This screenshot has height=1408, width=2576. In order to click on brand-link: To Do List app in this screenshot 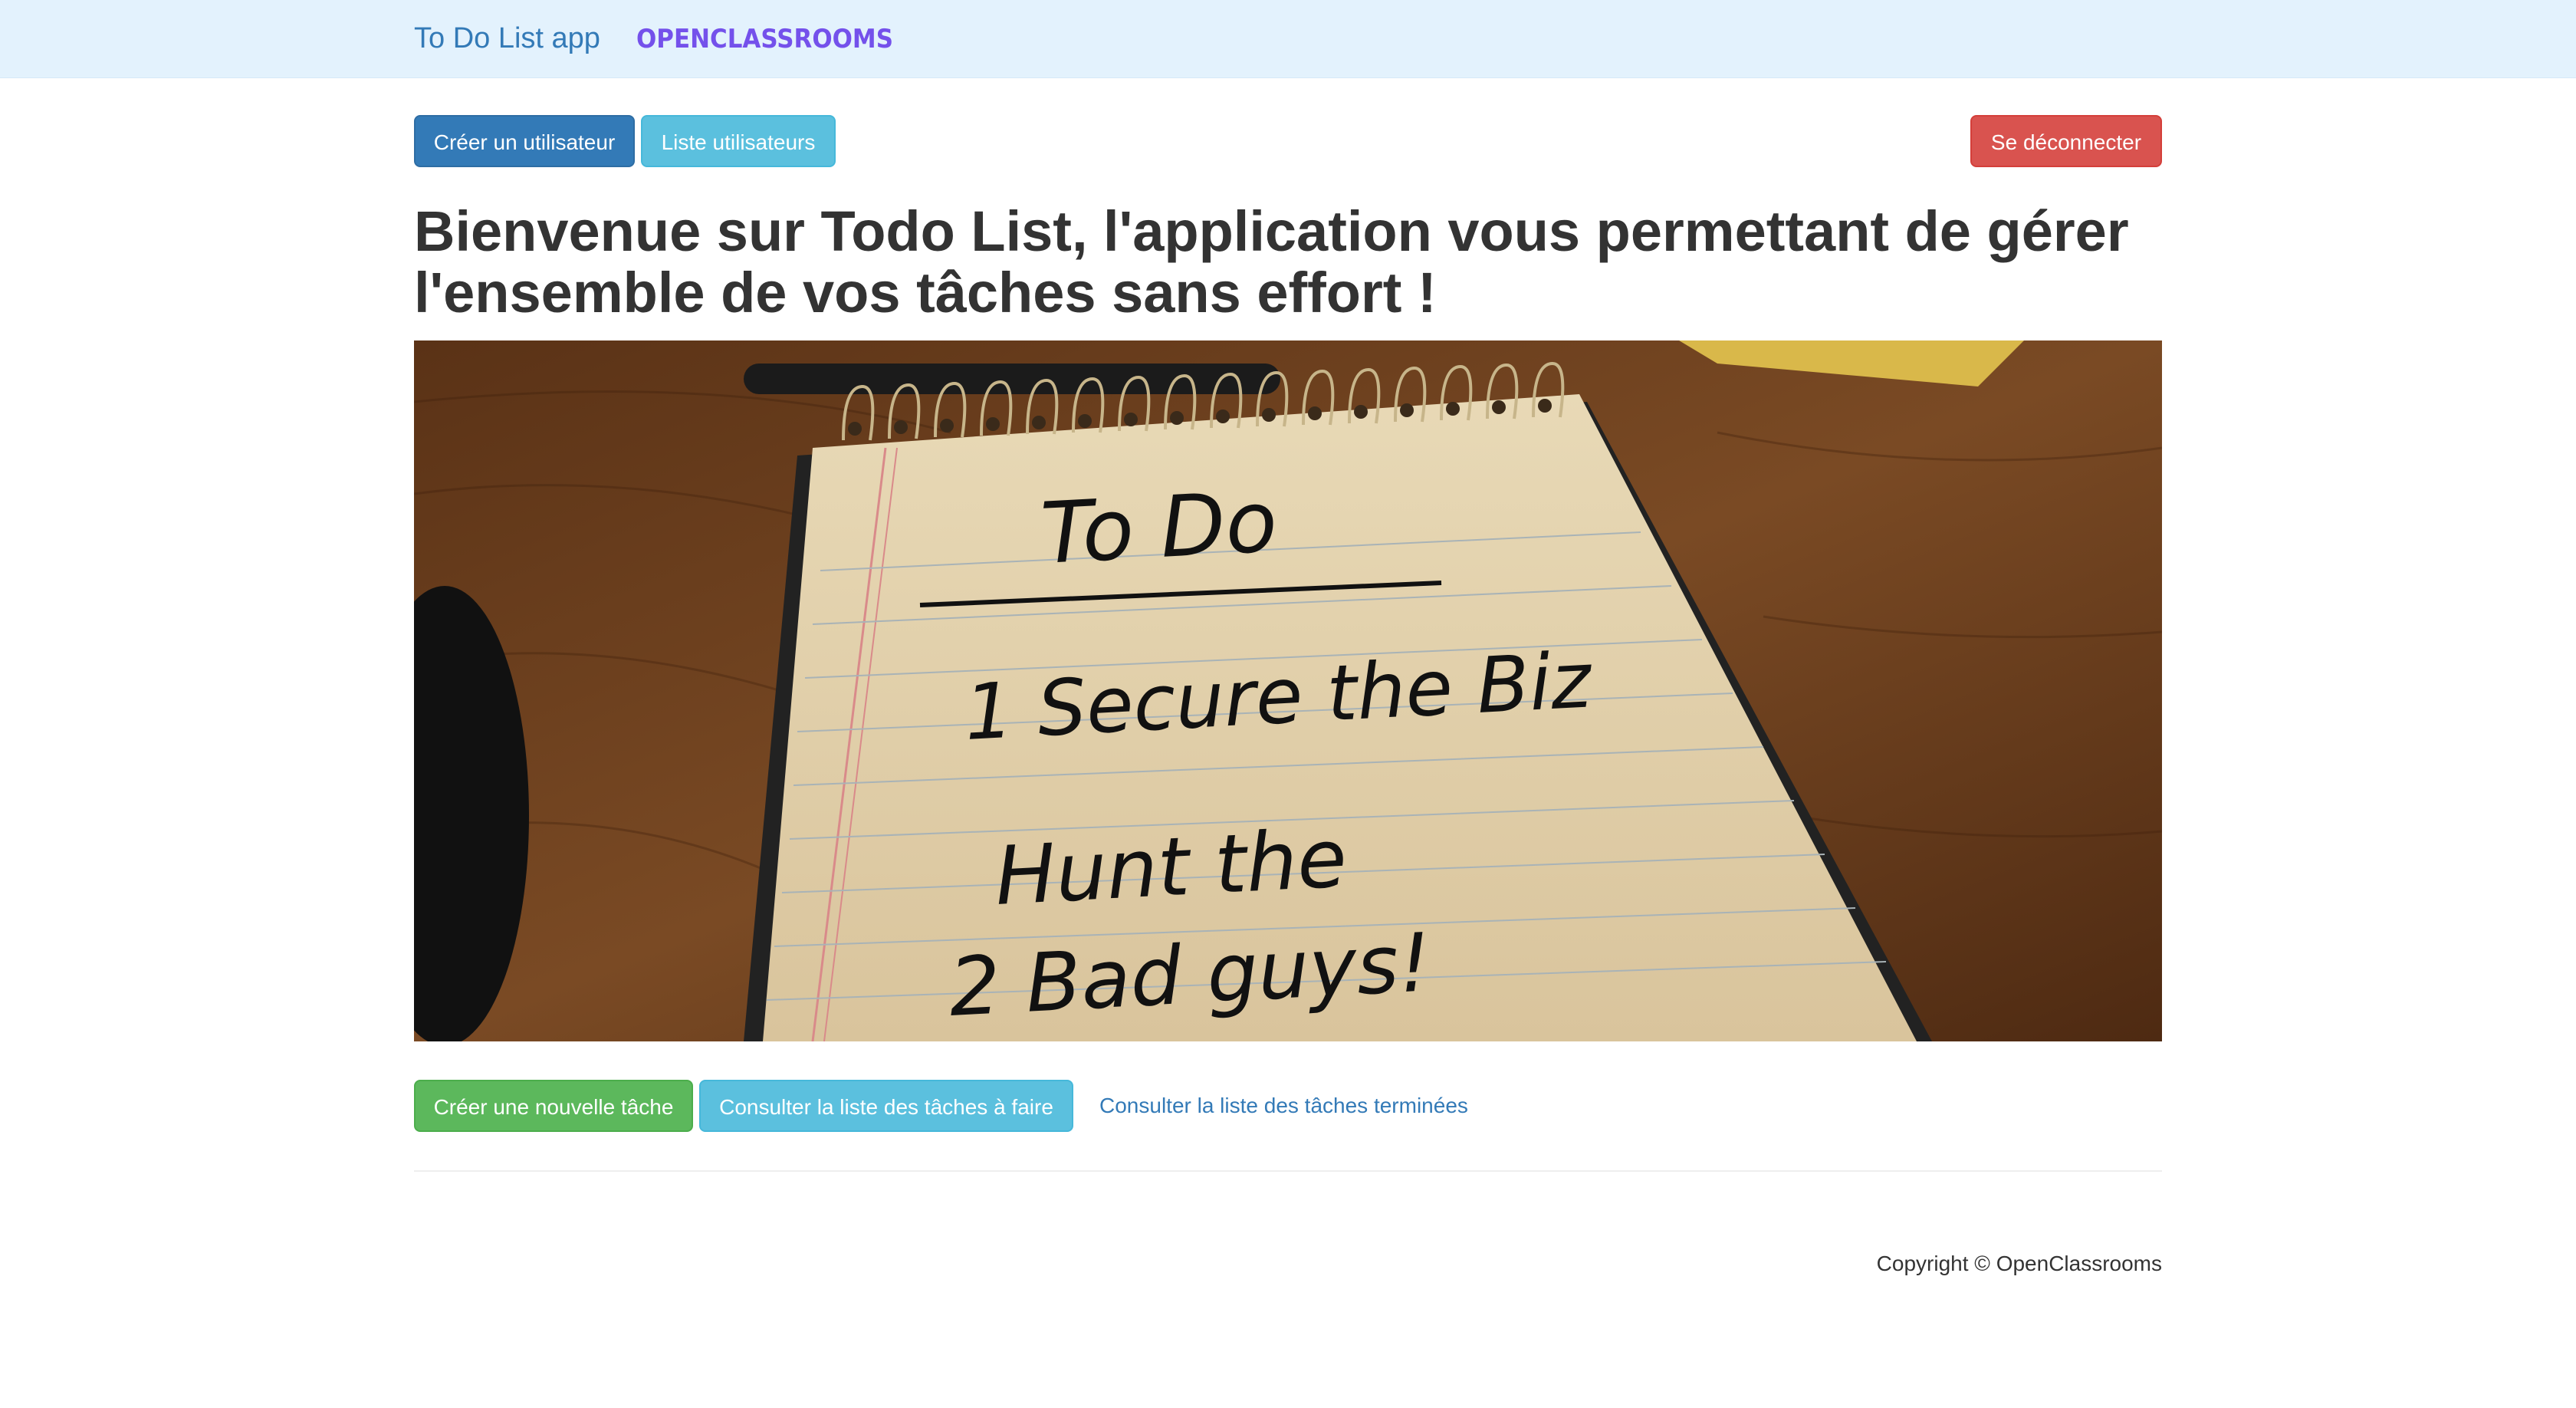, I will do `click(507, 38)`.